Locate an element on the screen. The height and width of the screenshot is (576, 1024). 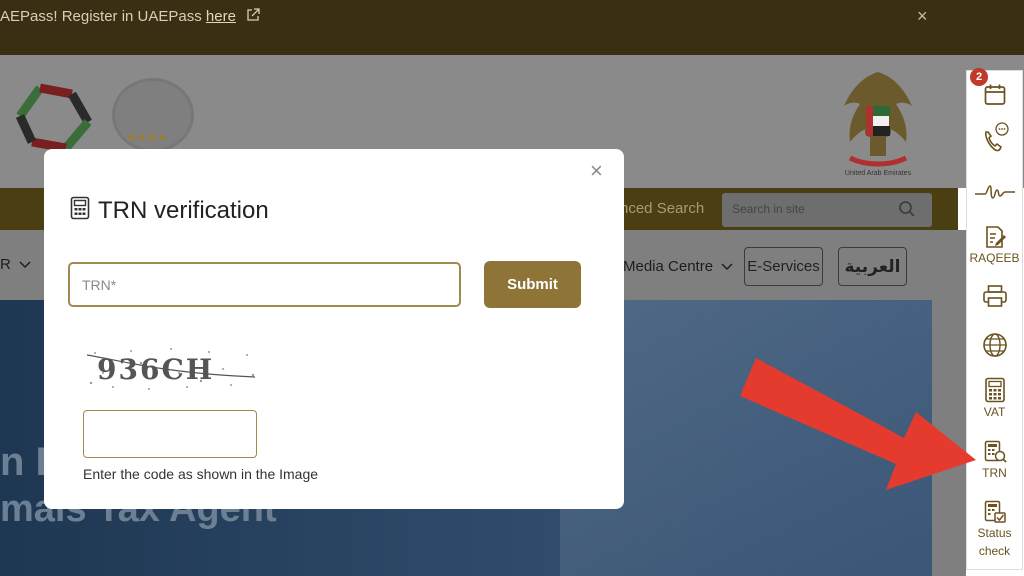
search-icon is located at coordinates (907, 211).